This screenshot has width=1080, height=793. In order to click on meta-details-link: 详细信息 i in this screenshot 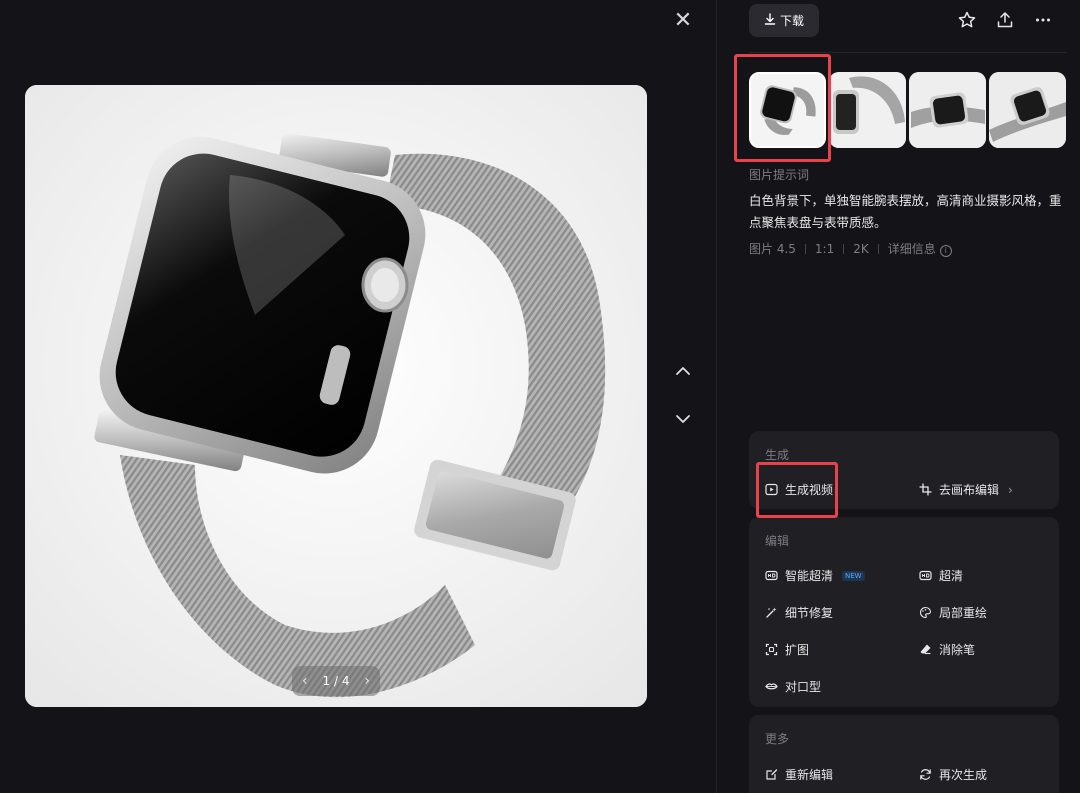, I will do `click(920, 248)`.